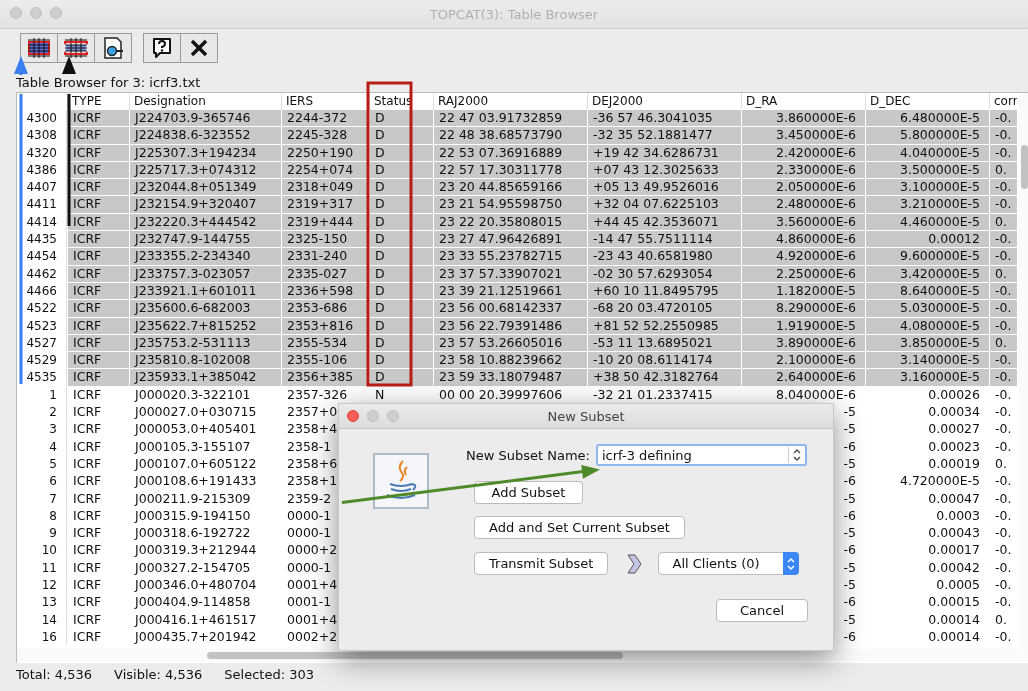  I want to click on clients-dropdown: All Clients (0), so click(729, 563).